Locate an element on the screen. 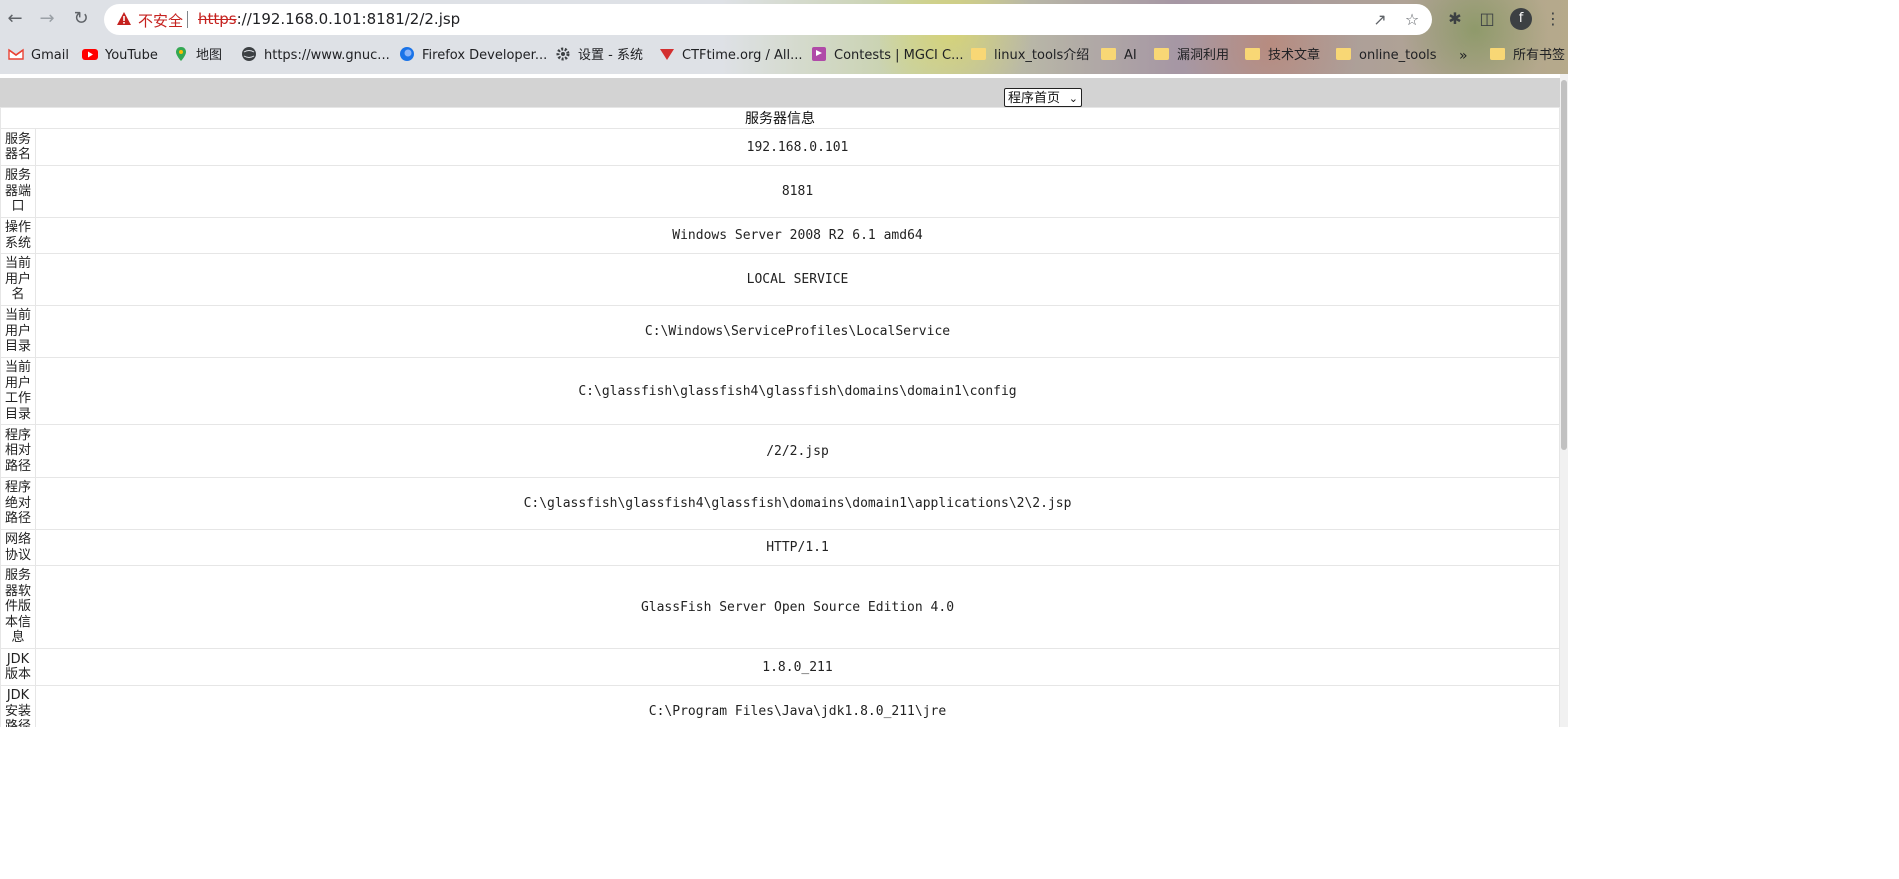 The image size is (1899, 879). gmail-icon is located at coordinates (16, 54).